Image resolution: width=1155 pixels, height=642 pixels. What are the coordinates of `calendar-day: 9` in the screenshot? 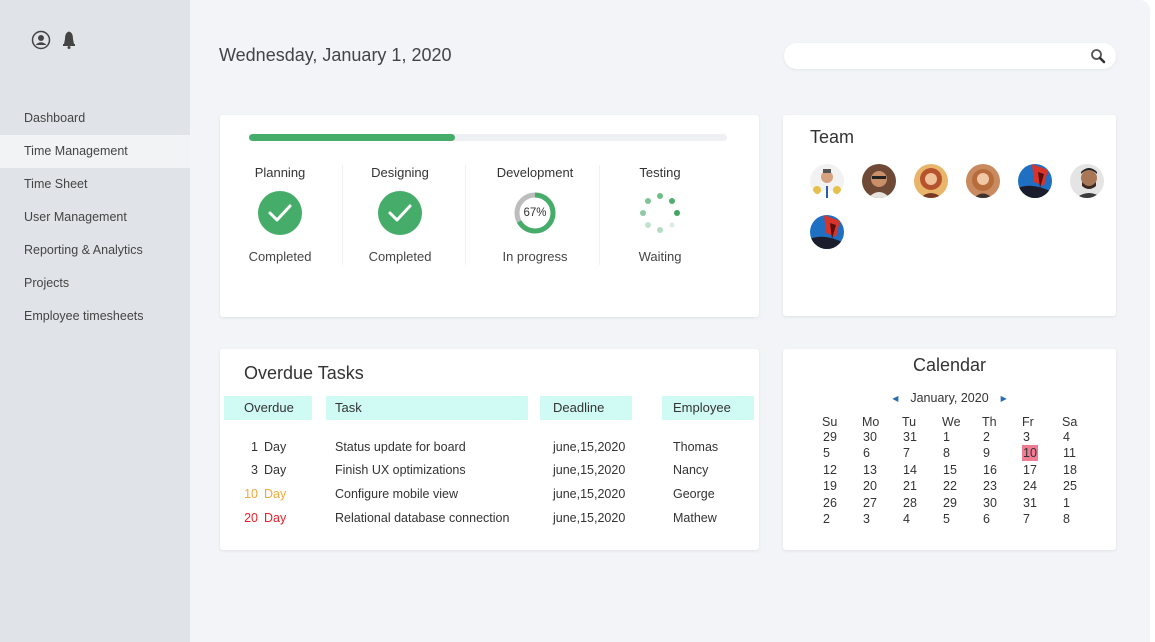 It's located at (1002, 453).